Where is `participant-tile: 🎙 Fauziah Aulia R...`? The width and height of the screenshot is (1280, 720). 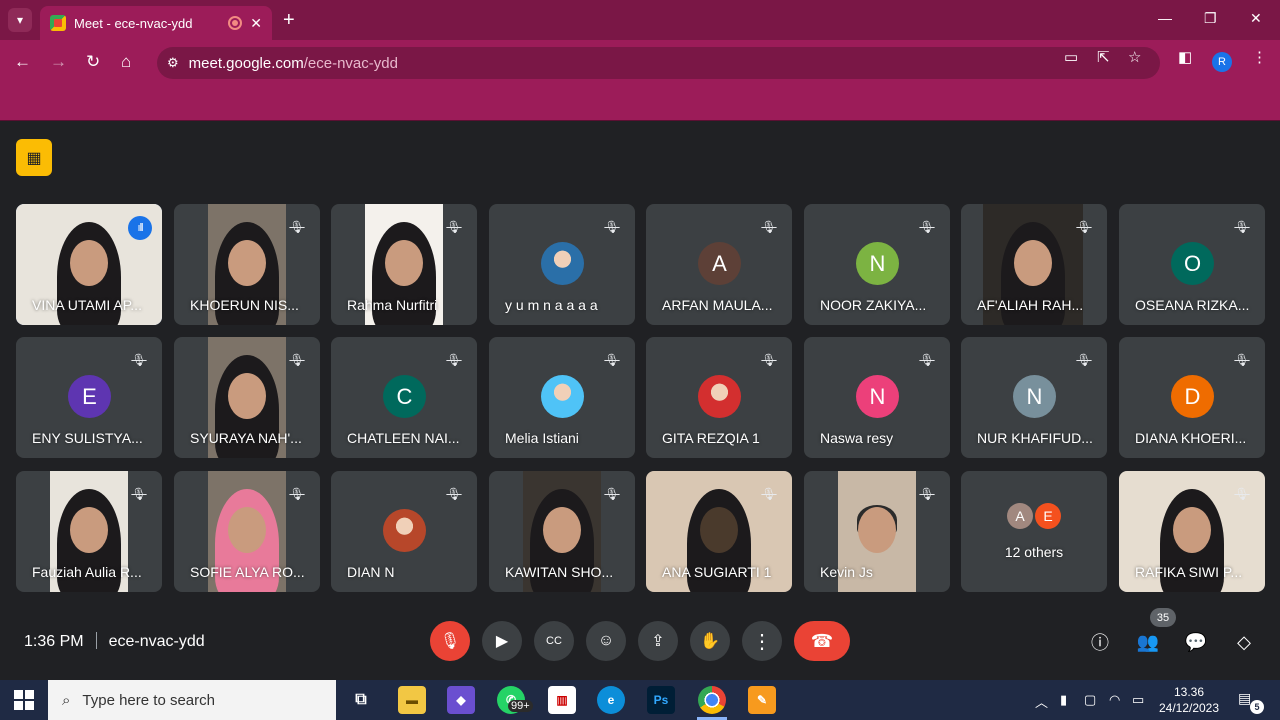
participant-tile: 🎙 Fauziah Aulia R... is located at coordinates (89, 531).